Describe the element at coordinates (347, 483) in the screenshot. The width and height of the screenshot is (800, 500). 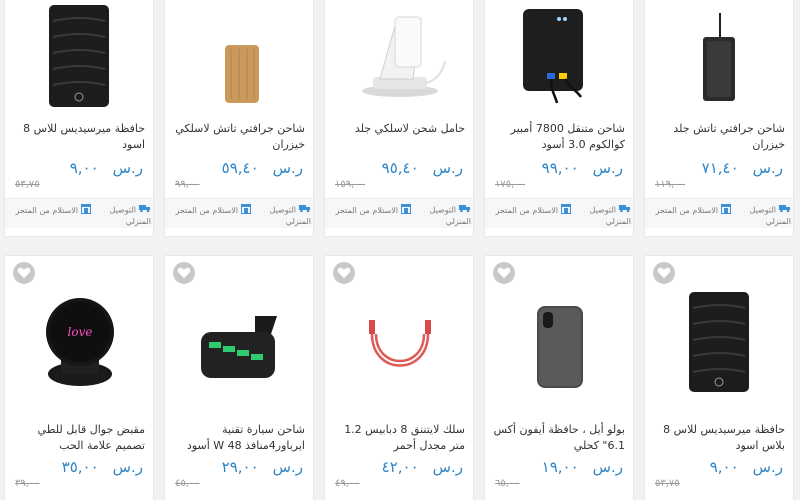
I see `old-price: ٤٩,٠٠` at that location.